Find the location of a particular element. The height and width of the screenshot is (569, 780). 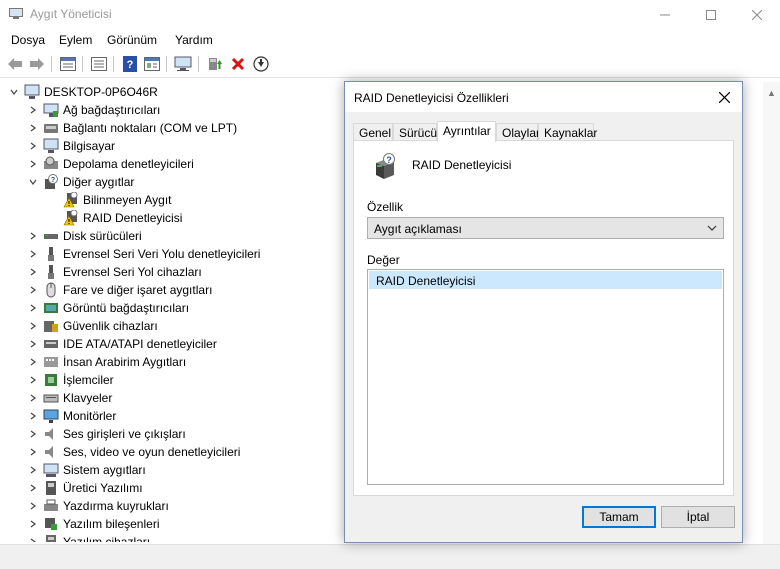

update-driver-button is located at coordinates (215, 64).